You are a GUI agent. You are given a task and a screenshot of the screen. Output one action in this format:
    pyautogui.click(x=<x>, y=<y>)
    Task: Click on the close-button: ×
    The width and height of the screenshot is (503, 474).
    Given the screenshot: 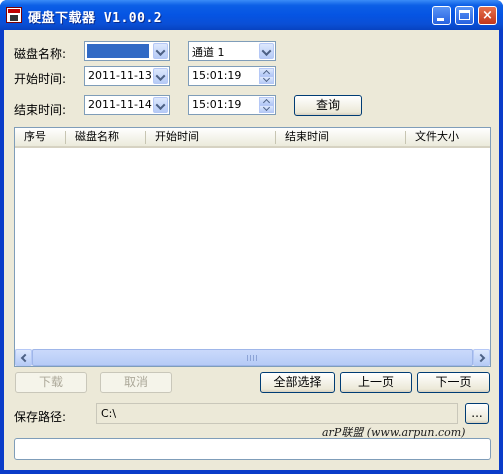 What is the action you would take?
    pyautogui.click(x=487, y=15)
    